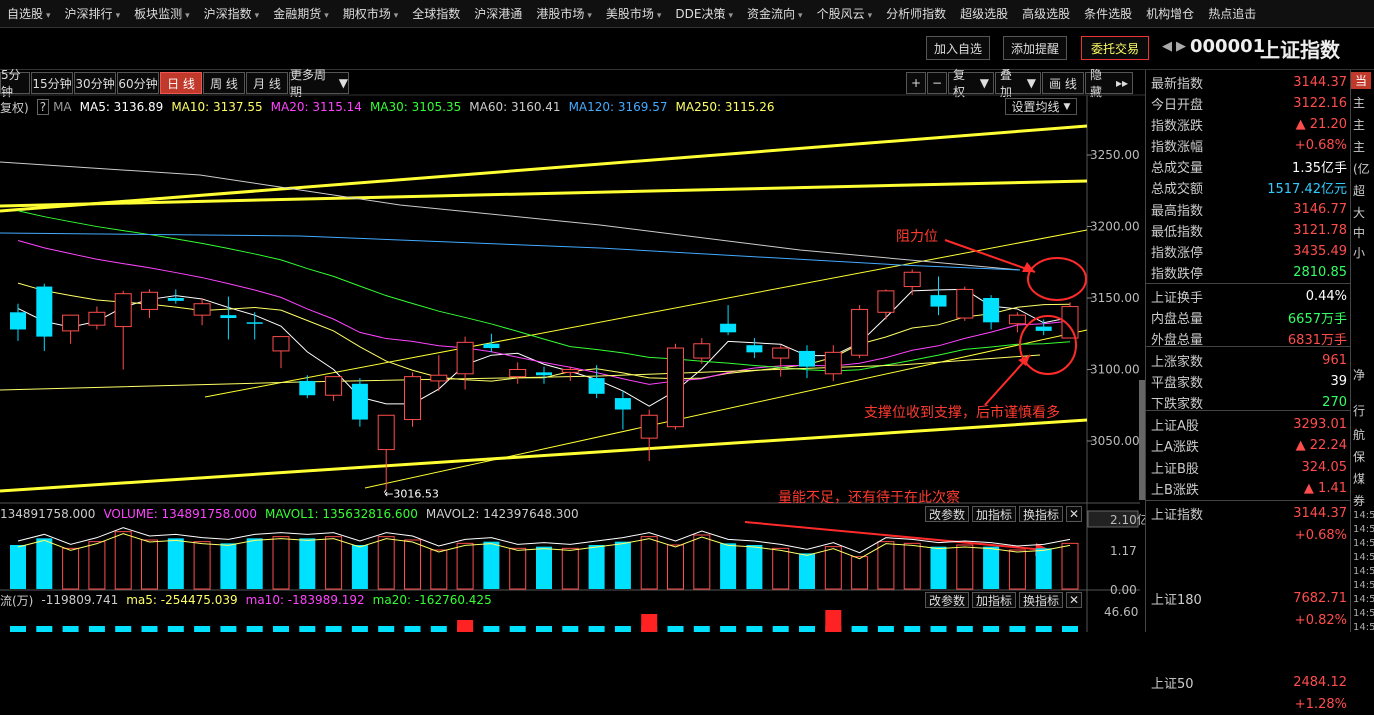 Image resolution: width=1374 pixels, height=715 pixels. Describe the element at coordinates (1248, 145) in the screenshot. I see `quote-row: 指数涨幅 +0.68%` at that location.